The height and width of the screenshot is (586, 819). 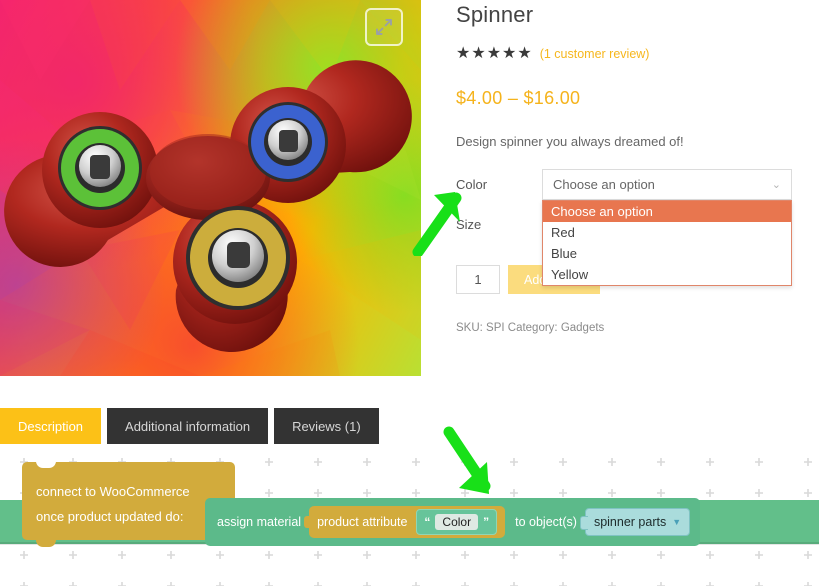 What do you see at coordinates (494, 53) in the screenshot?
I see `star-rating-icon: ★★★★★` at bounding box center [494, 53].